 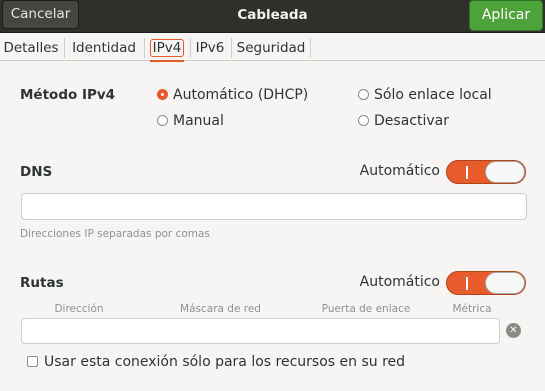 I want to click on radio-automatic-dhcp: Automático (DHCP), so click(x=232, y=95).